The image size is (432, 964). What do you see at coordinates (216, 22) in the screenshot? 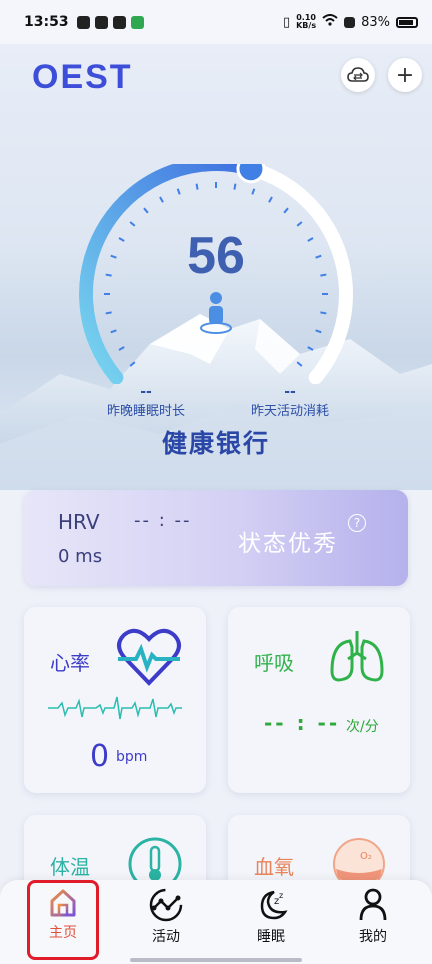
I see `status-bar: 13:53 ▯ 0.10 KB/s 83%` at bounding box center [216, 22].